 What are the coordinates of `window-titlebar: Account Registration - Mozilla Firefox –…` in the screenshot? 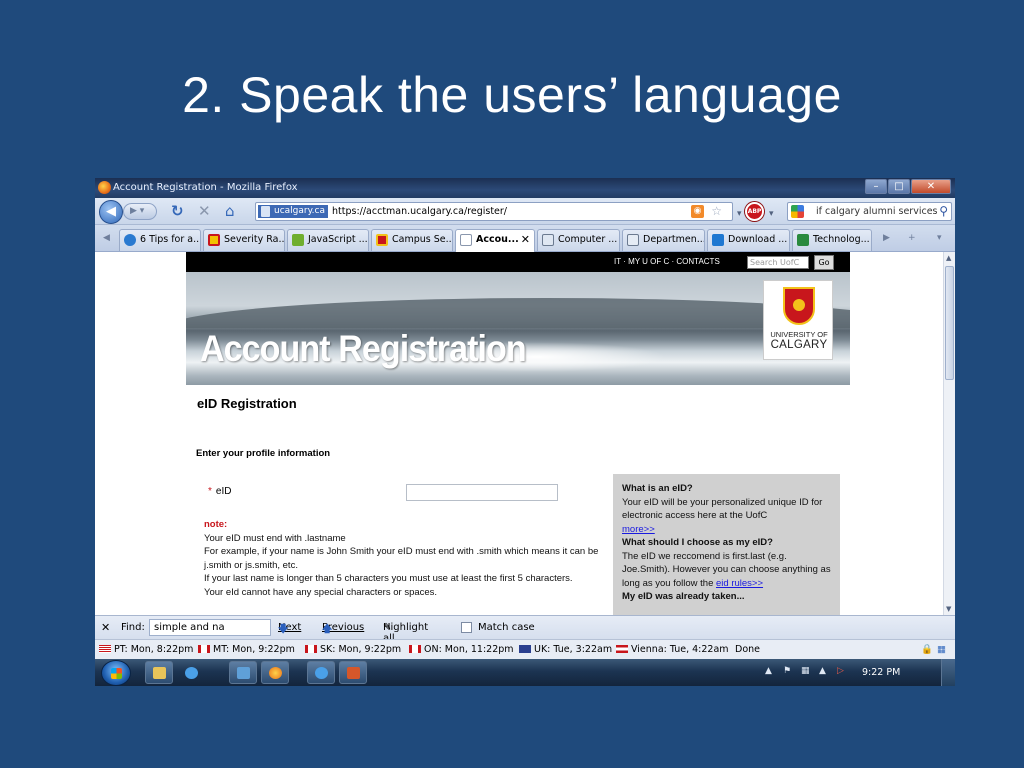 It's located at (525, 188).